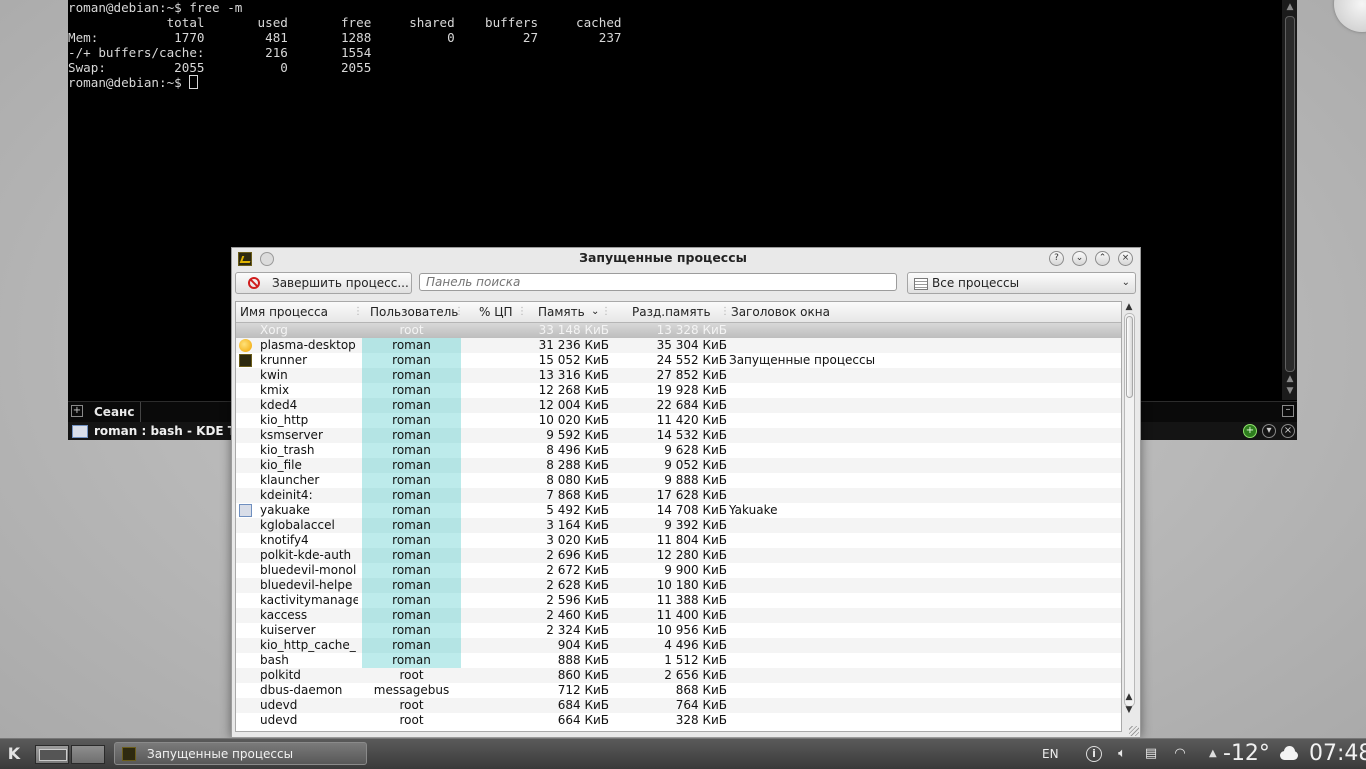 Image resolution: width=1366 pixels, height=769 pixels. I want to click on terminal-scroll-thumb, so click(1290, 194).